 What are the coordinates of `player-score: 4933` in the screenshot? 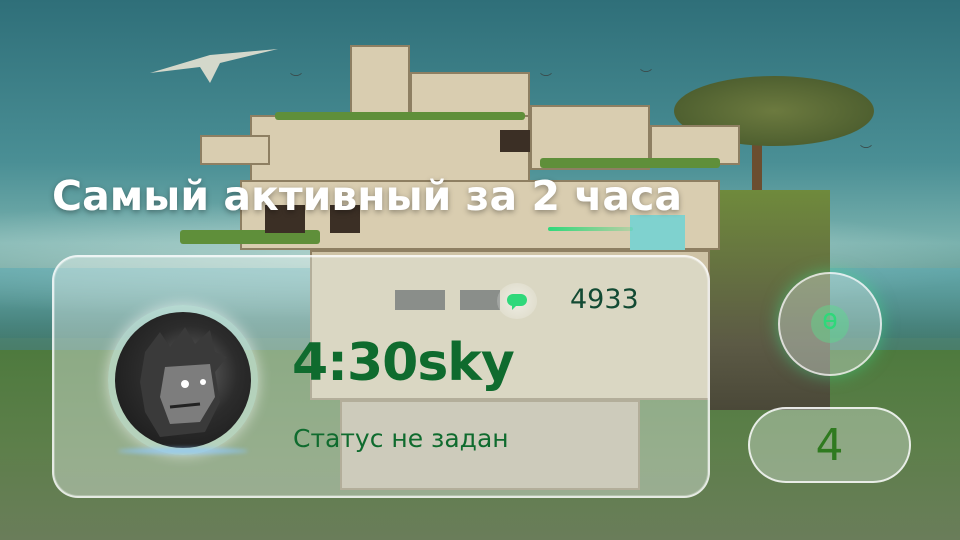 It's located at (604, 299).